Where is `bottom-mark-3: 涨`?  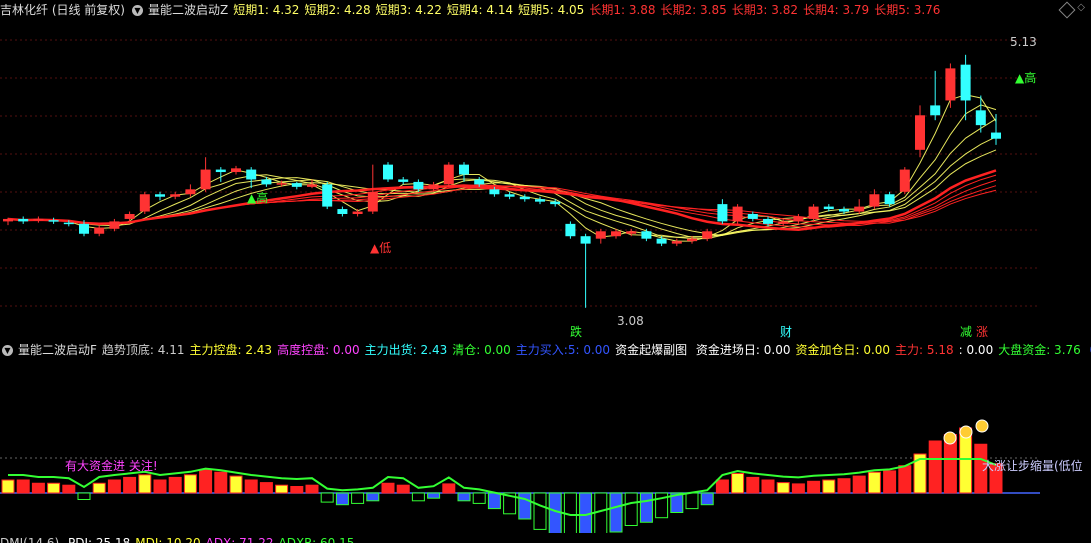 bottom-mark-3: 涨 is located at coordinates (982, 331).